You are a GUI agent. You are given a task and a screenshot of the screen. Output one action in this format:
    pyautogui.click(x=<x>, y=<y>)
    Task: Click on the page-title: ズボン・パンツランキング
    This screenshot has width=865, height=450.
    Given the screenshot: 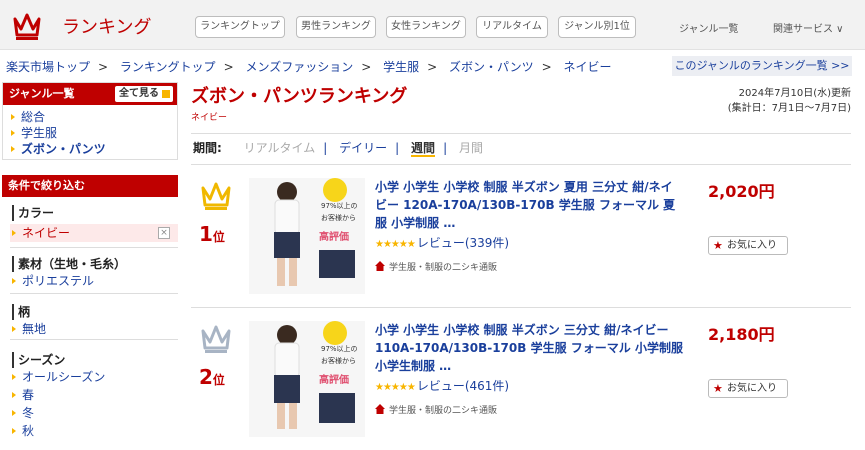 What is the action you would take?
    pyautogui.click(x=299, y=96)
    